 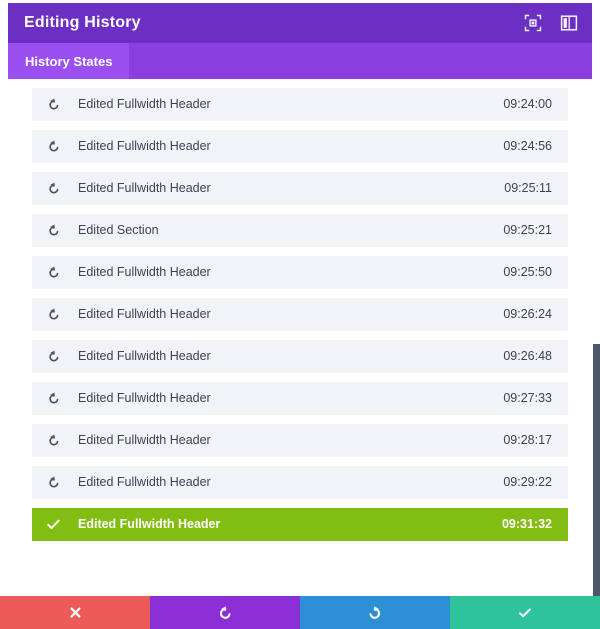 I want to click on redo-icon, so click(x=375, y=612).